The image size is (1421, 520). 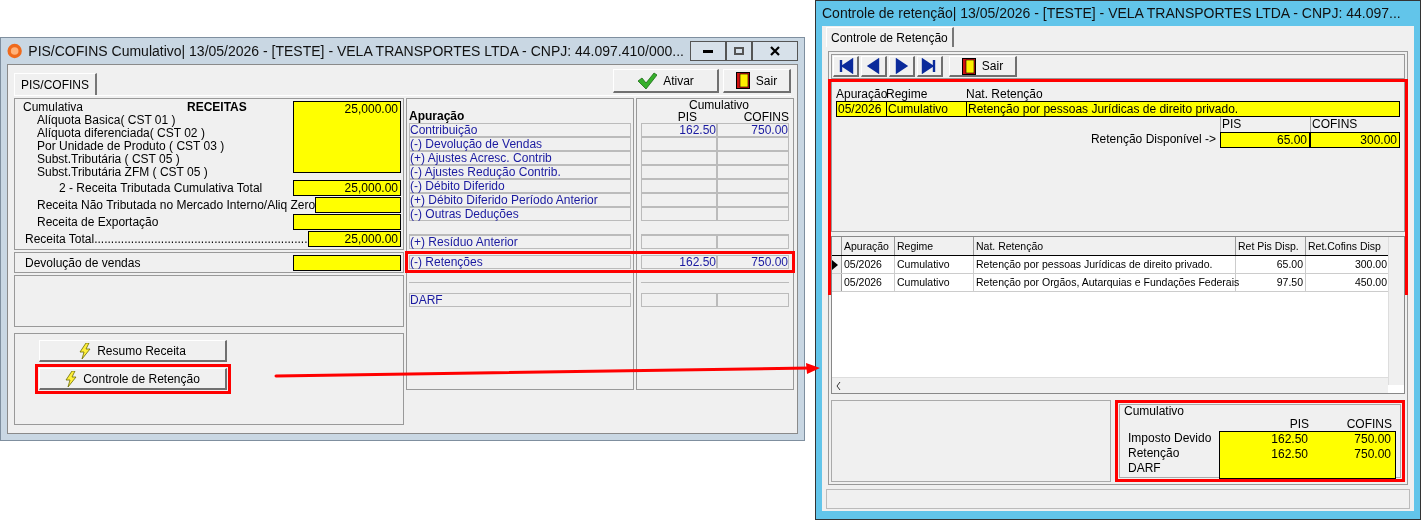 What do you see at coordinates (130, 146) in the screenshot?
I see `row-label: Por Unidade de Produto ( CST 03 )` at bounding box center [130, 146].